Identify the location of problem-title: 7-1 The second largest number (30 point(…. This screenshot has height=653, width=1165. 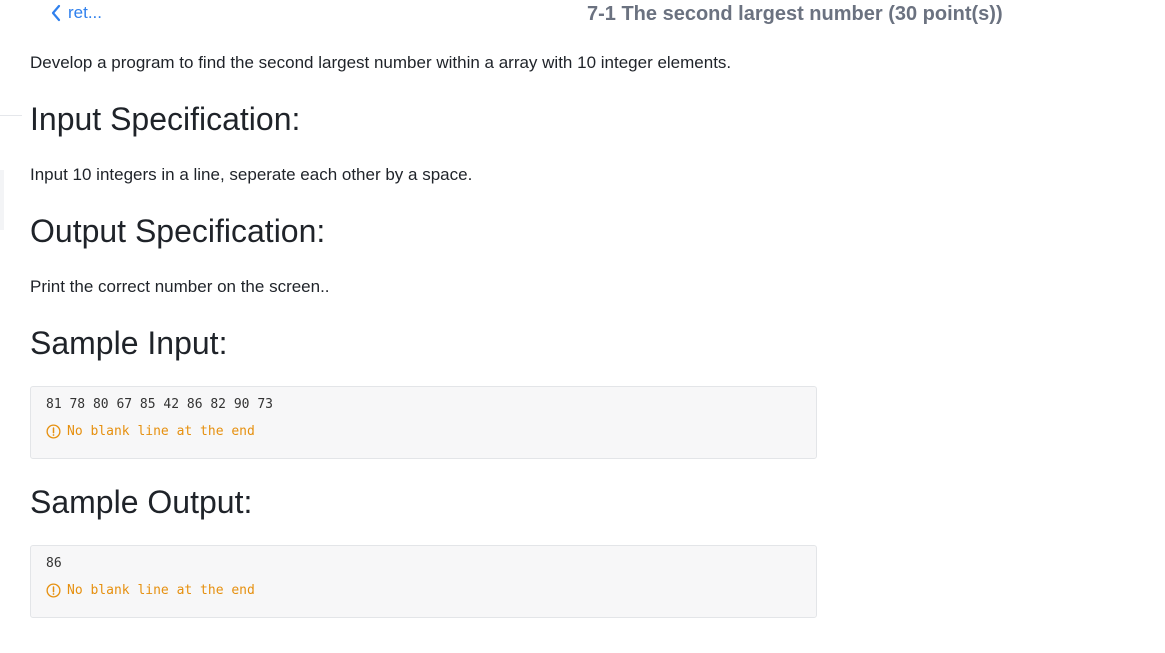
(795, 14).